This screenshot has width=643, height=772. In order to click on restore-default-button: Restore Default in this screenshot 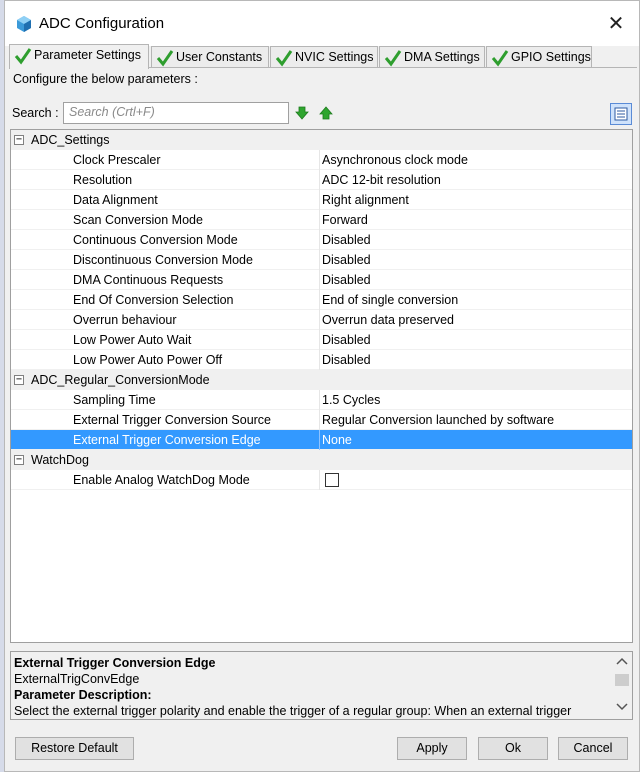, I will do `click(74, 748)`.